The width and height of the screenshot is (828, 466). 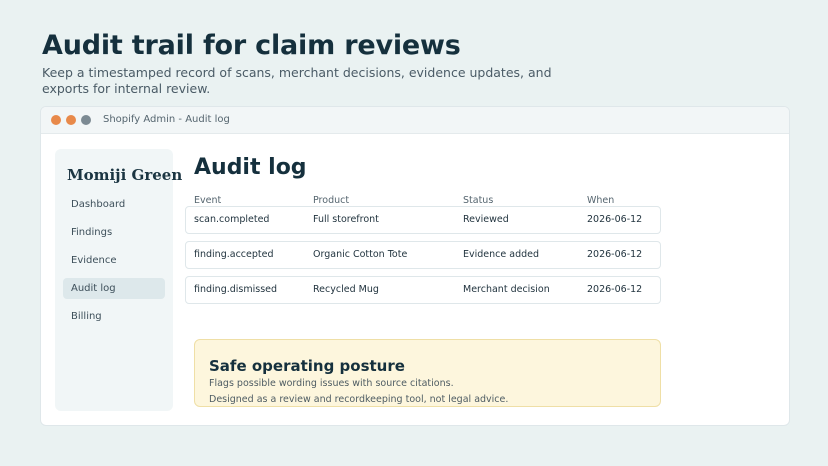 I want to click on status-cell: Reviewed, so click(x=486, y=219).